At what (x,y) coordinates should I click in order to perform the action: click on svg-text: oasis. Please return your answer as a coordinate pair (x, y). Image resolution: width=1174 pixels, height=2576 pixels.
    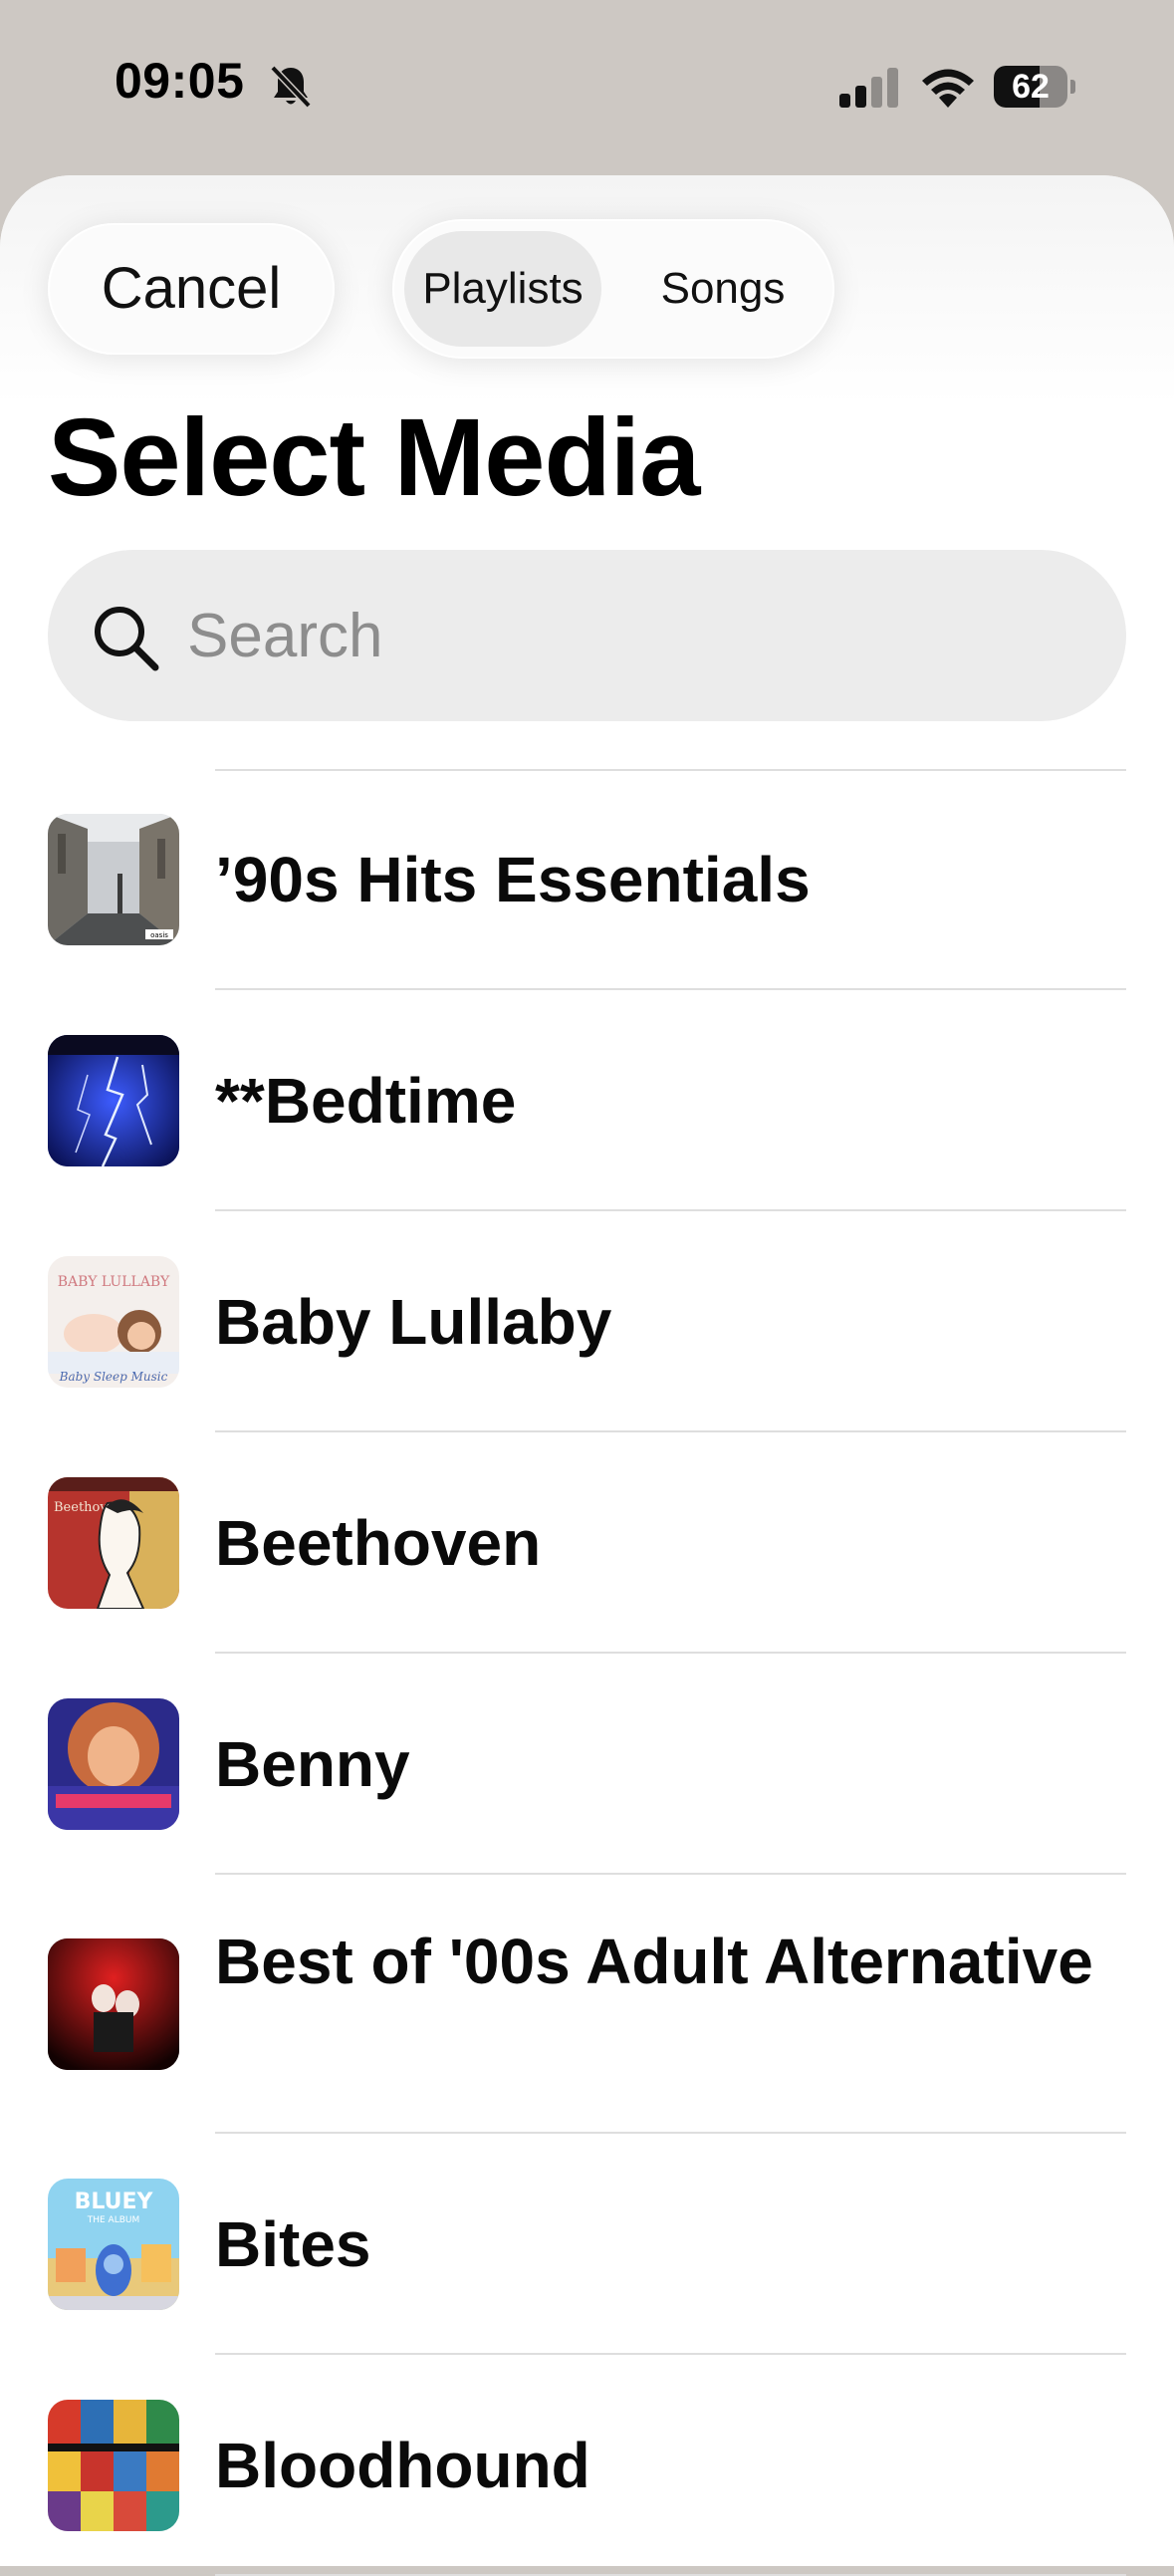
    Looking at the image, I should click on (159, 935).